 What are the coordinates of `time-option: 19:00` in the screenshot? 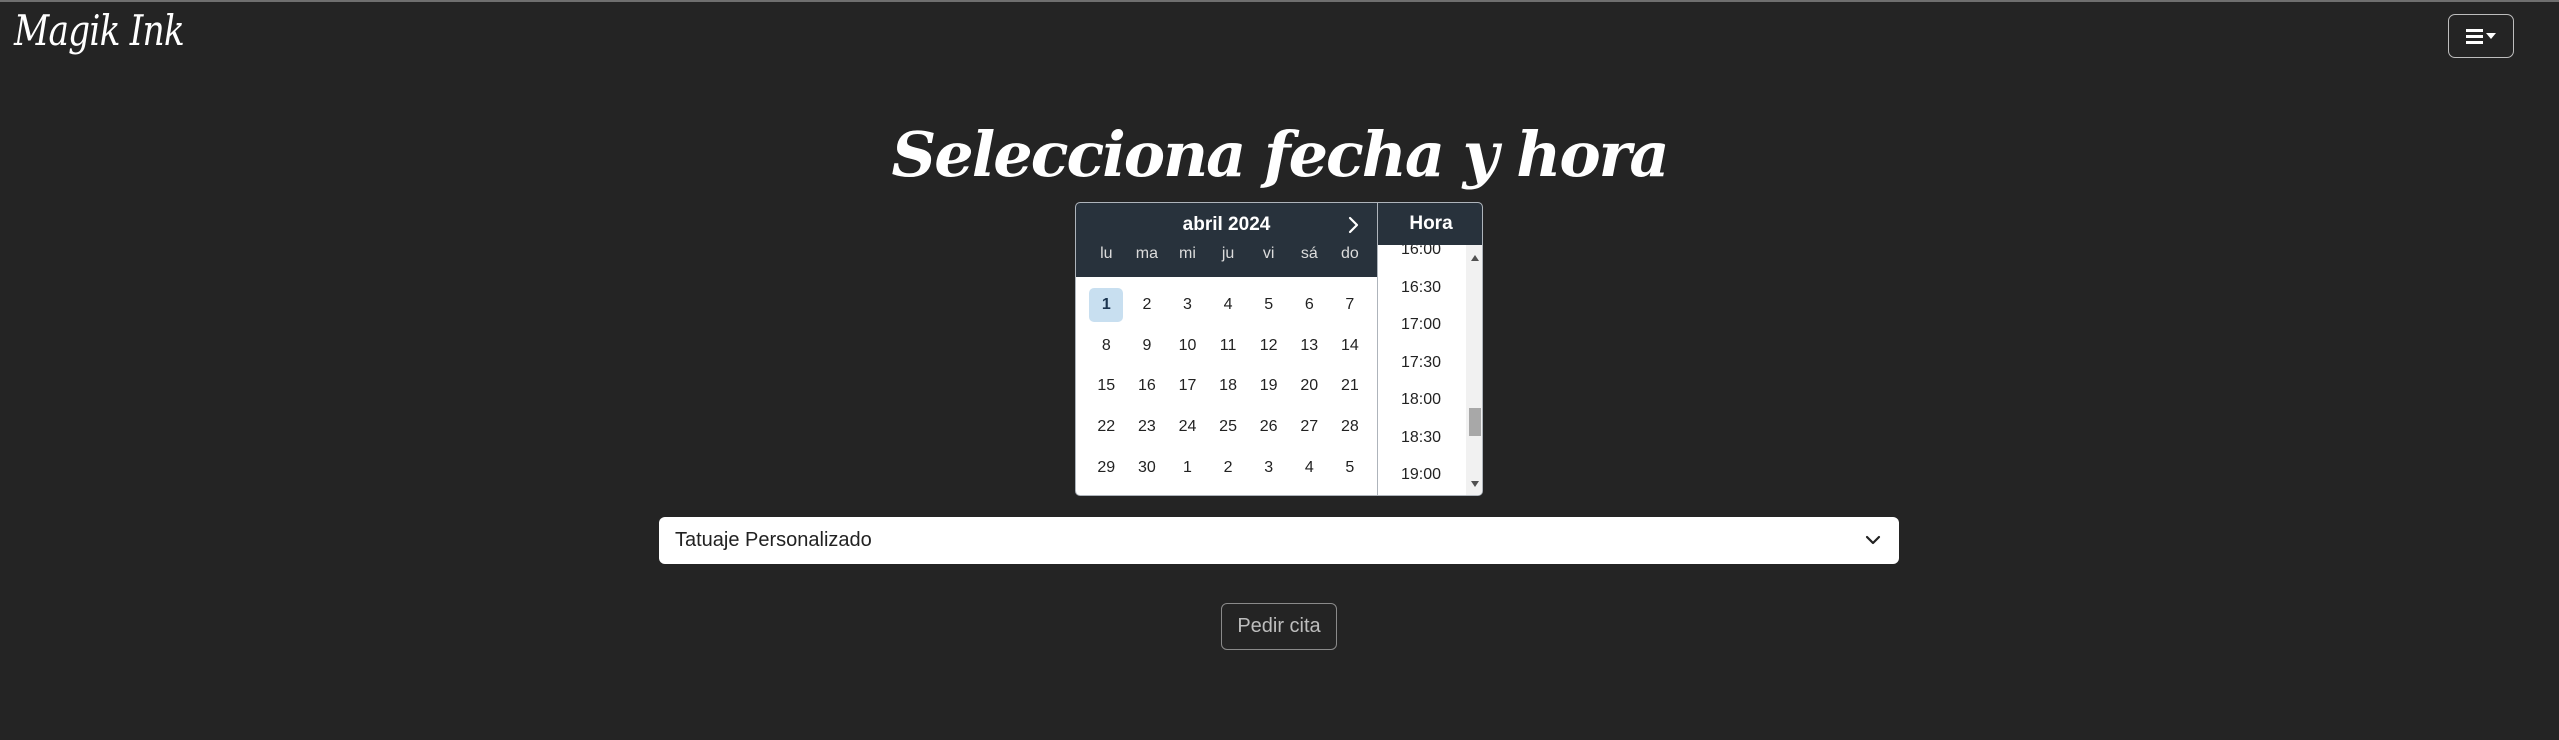 It's located at (1421, 475).